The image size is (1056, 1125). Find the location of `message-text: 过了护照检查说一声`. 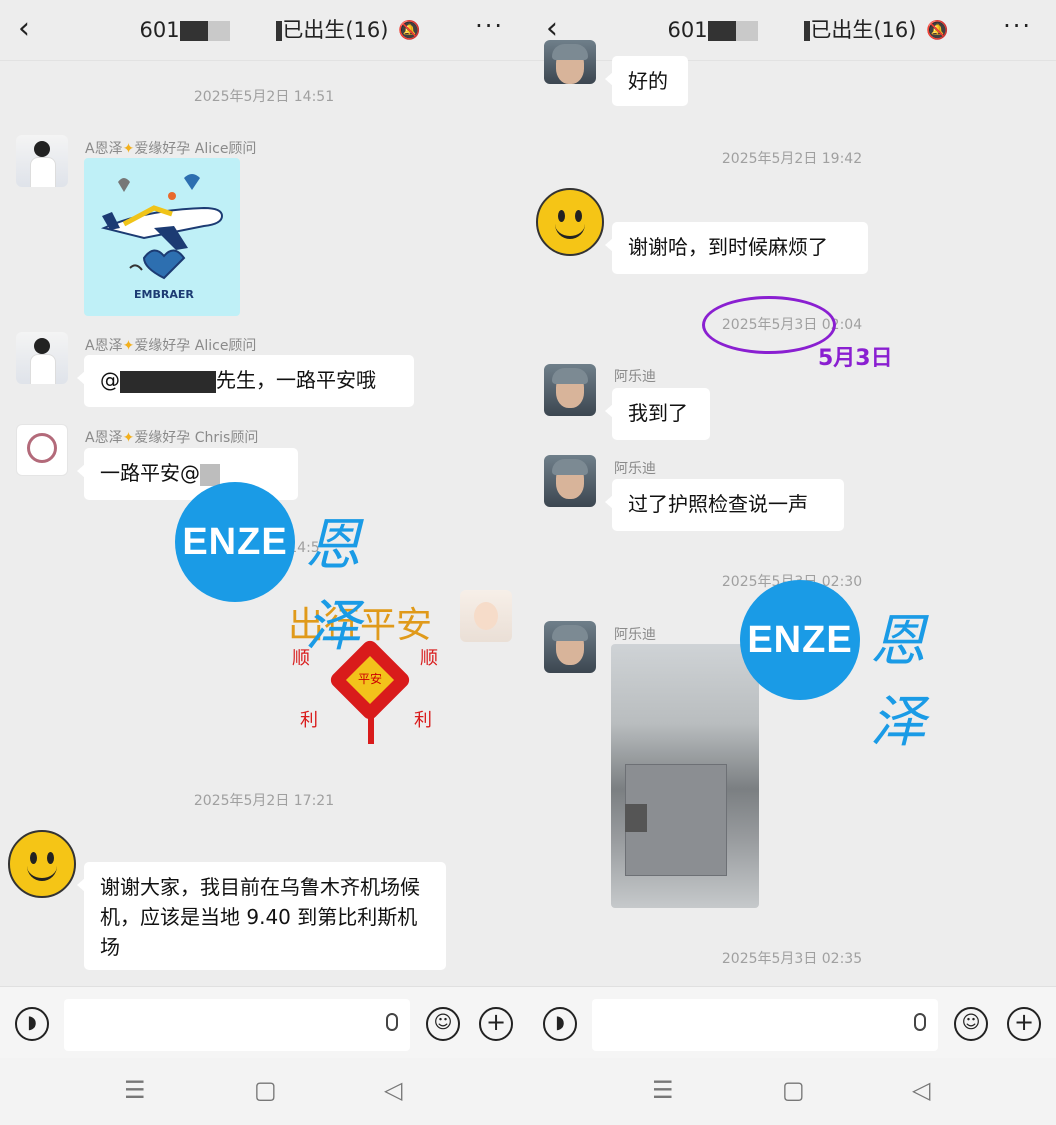

message-text: 过了护照检查说一声 is located at coordinates (718, 504).